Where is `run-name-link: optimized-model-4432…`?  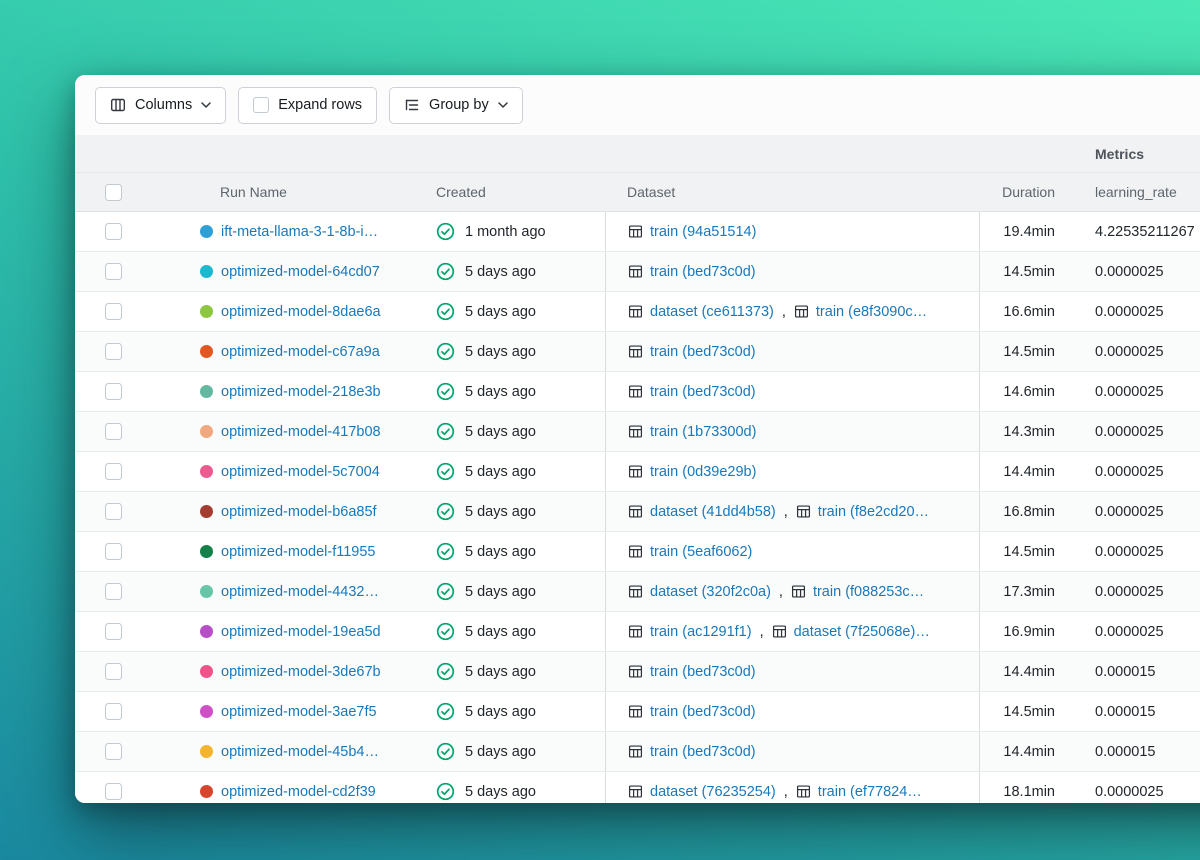 run-name-link: optimized-model-4432… is located at coordinates (300, 592).